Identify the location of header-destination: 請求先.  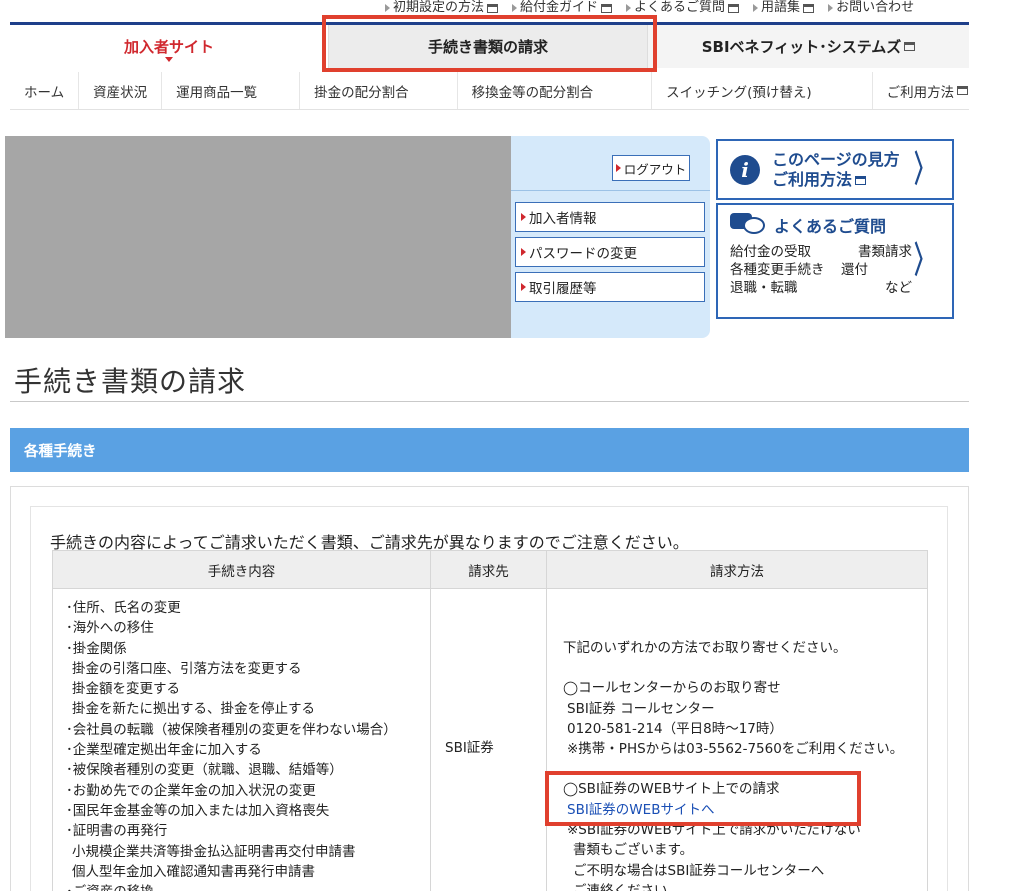
(488, 569).